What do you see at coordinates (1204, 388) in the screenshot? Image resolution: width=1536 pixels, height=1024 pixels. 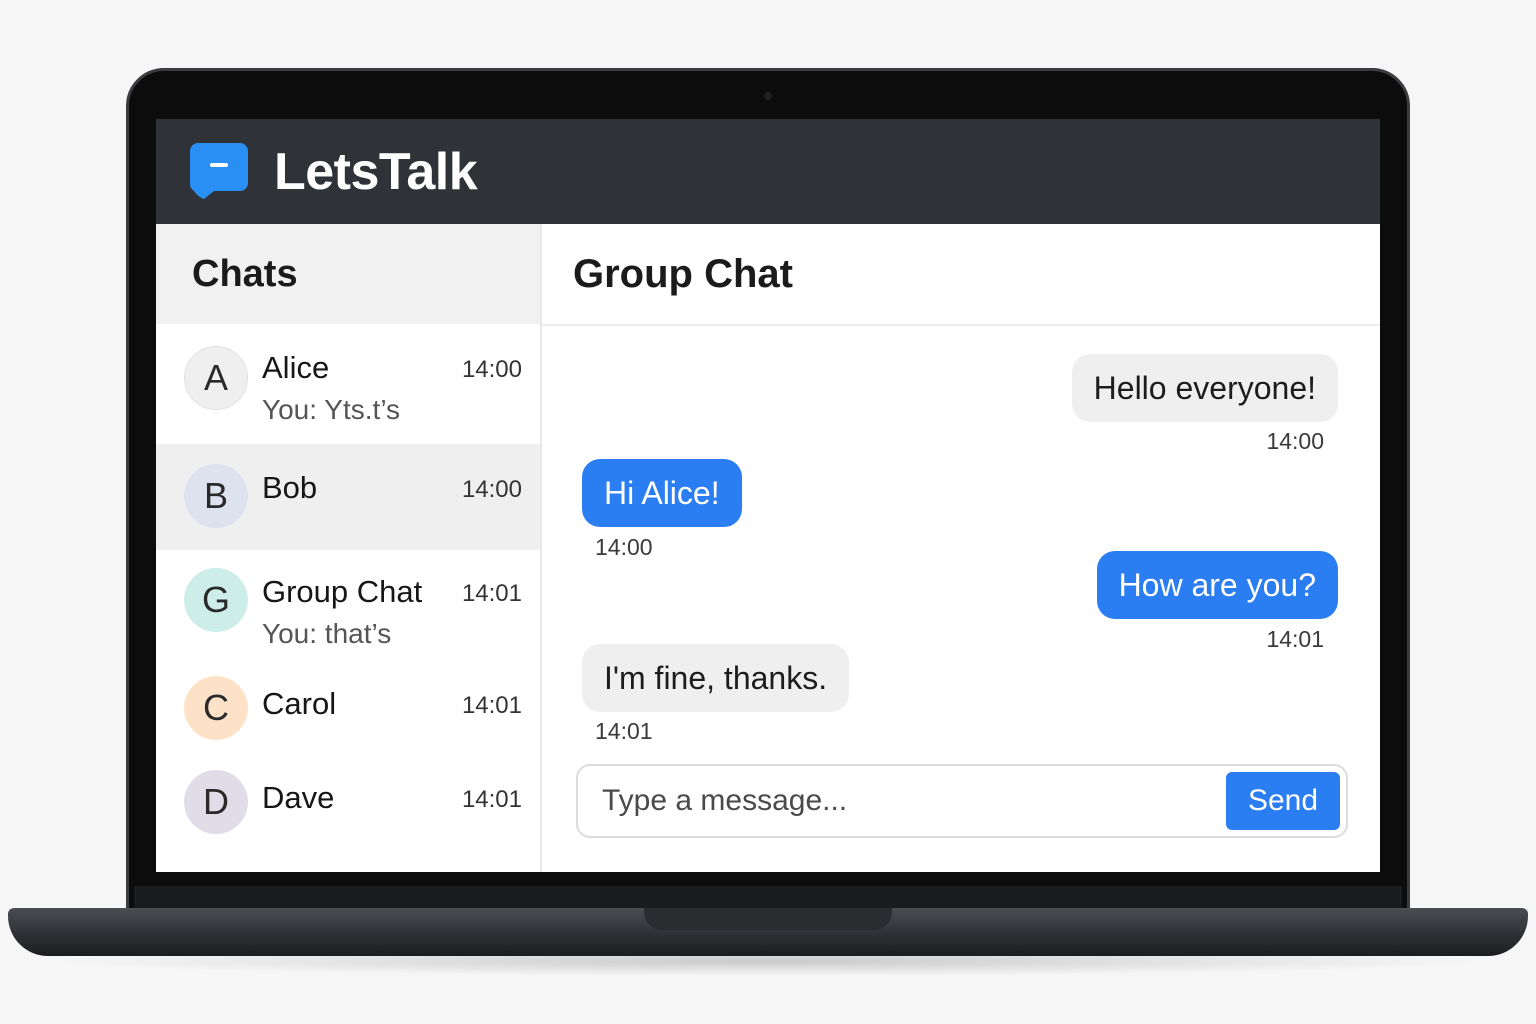 I see `message-bubble: Hello everyone!` at bounding box center [1204, 388].